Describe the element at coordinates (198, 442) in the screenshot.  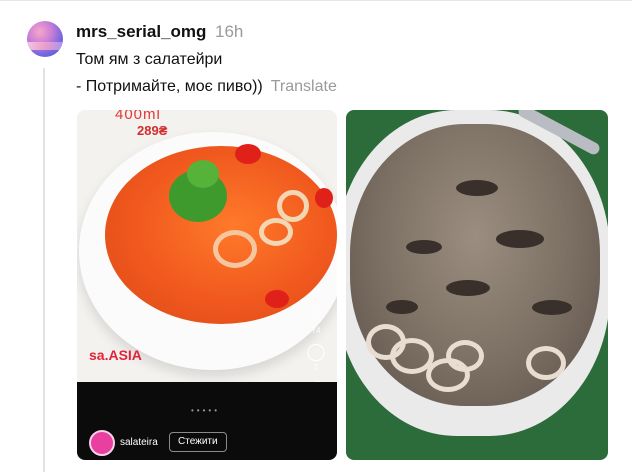
I see `follow-button: Стежити` at that location.